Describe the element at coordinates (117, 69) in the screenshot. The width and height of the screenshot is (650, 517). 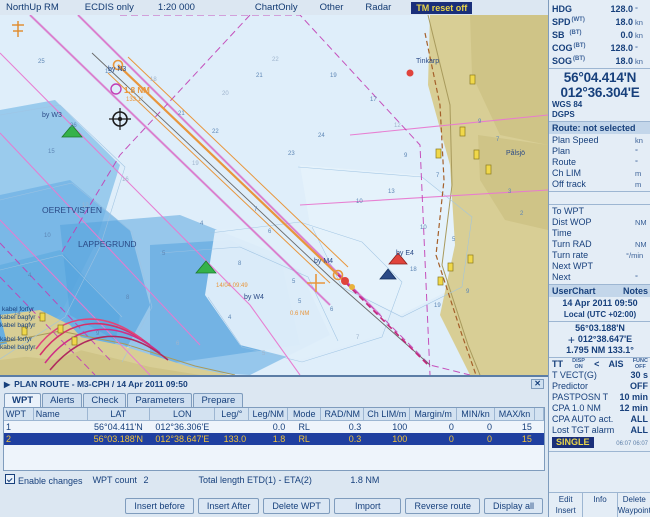
I see `chart-label-by-n3: by N3` at that location.